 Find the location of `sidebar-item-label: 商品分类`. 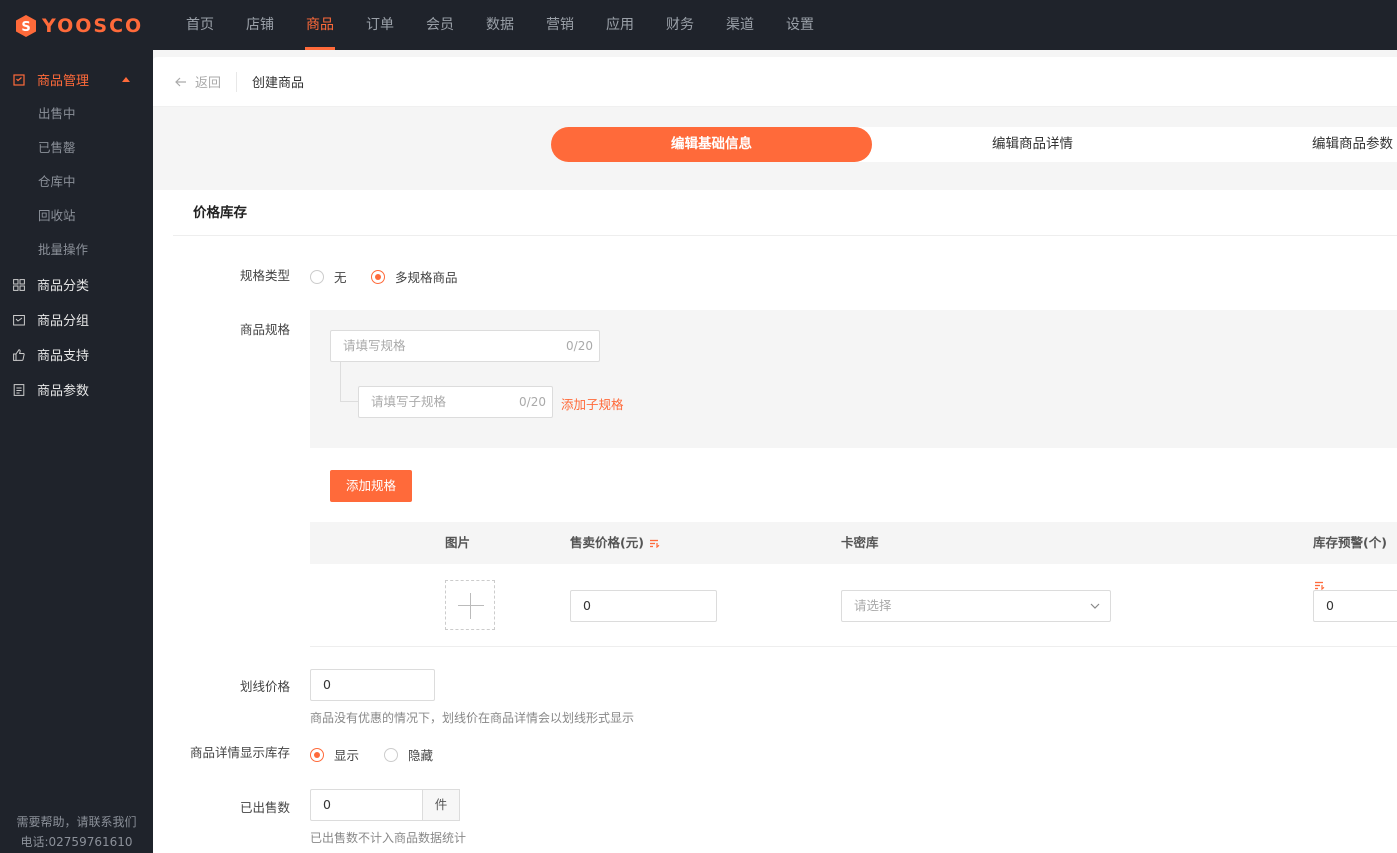

sidebar-item-label: 商品分类 is located at coordinates (63, 286).